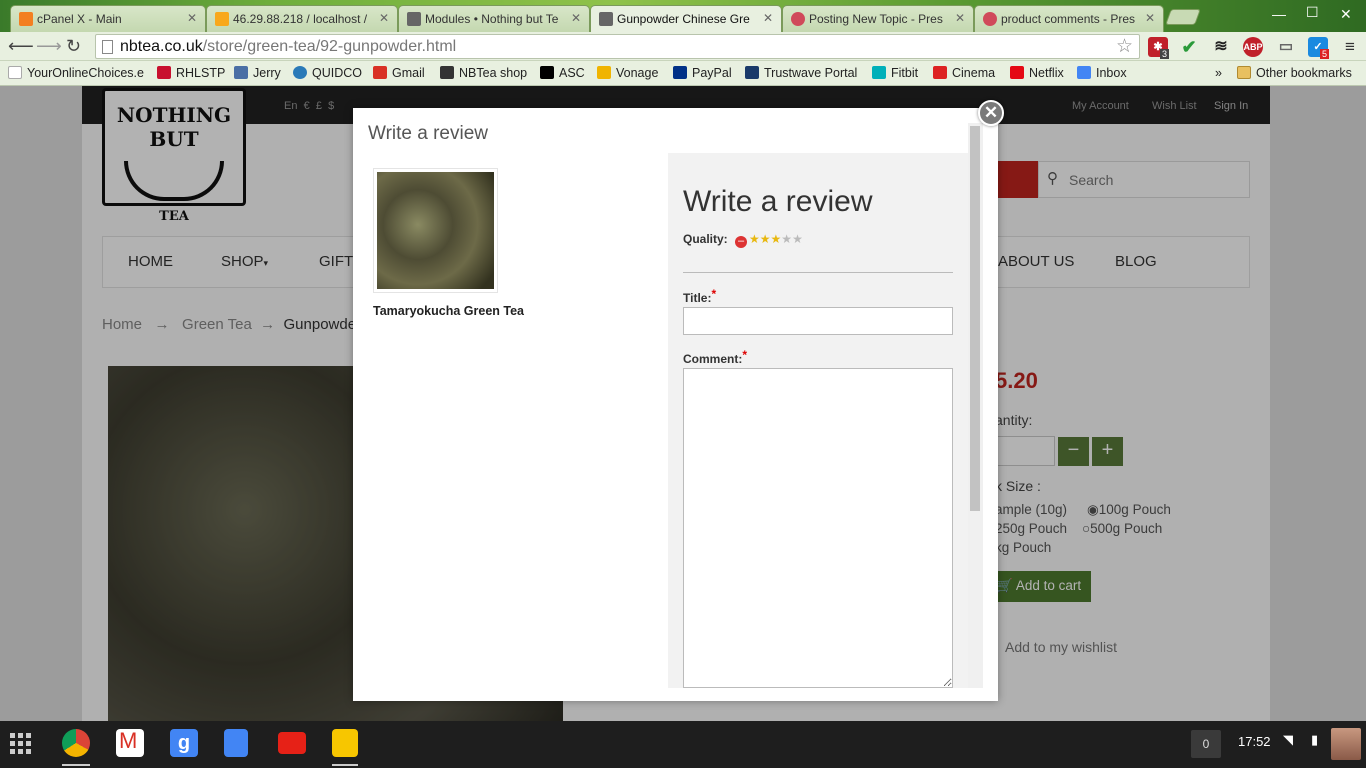 Image resolution: width=1366 pixels, height=768 pixels. I want to click on tab-cpanel: cPanel X - Main ✕, so click(108, 18).